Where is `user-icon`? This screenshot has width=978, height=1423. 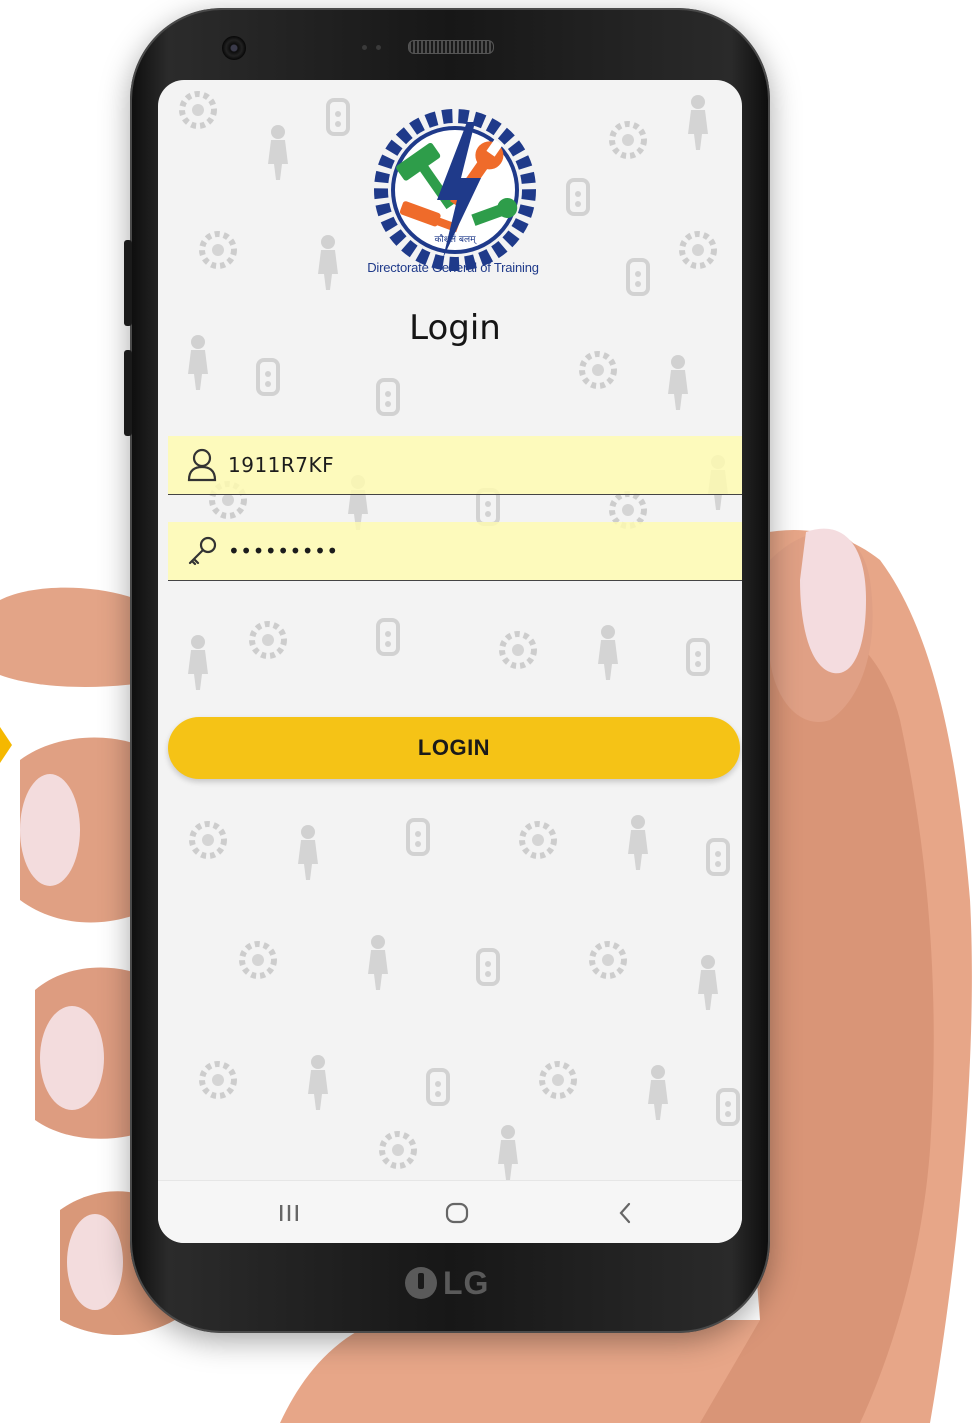
user-icon is located at coordinates (202, 465).